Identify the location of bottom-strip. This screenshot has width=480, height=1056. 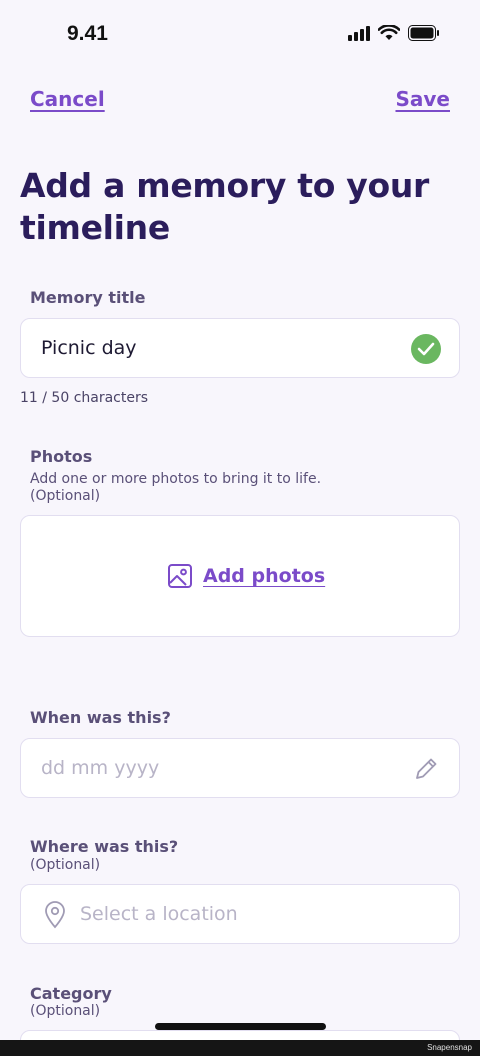
(240, 1048).